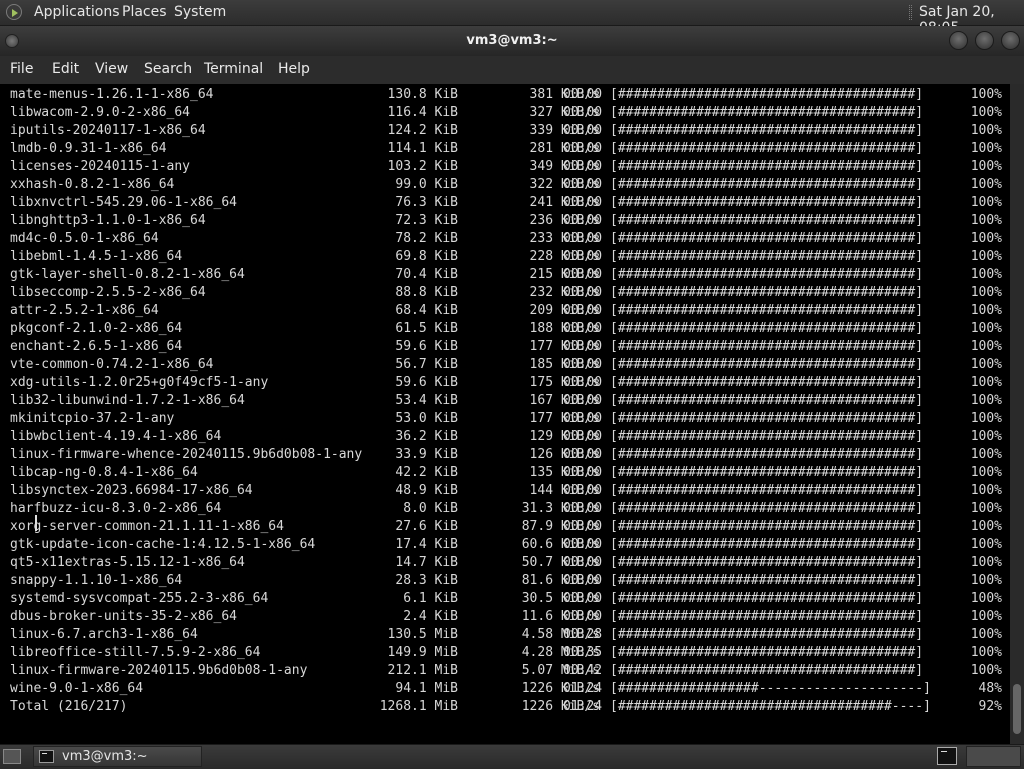 This screenshot has width=1024, height=769. I want to click on maximize-button, so click(984, 40).